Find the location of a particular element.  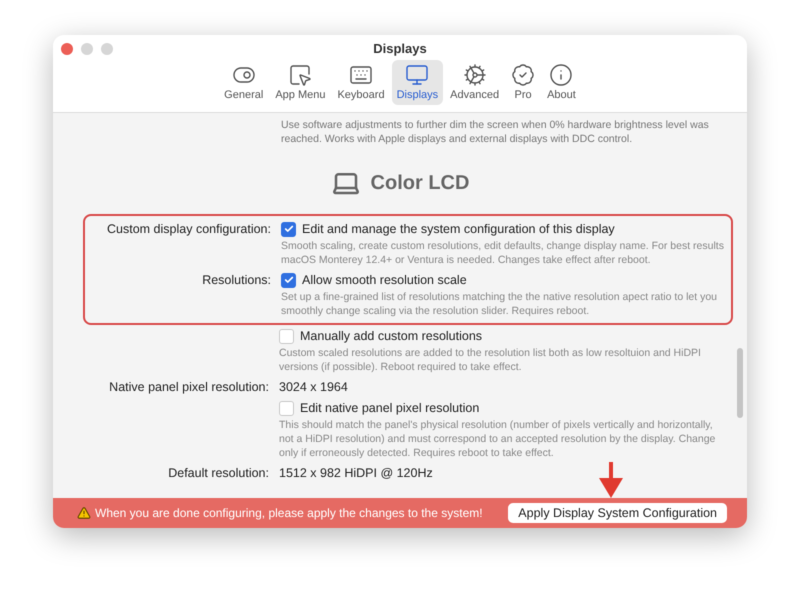

banner-message: When you are done configuring, please apply the changes to the system! is located at coordinates (289, 513).